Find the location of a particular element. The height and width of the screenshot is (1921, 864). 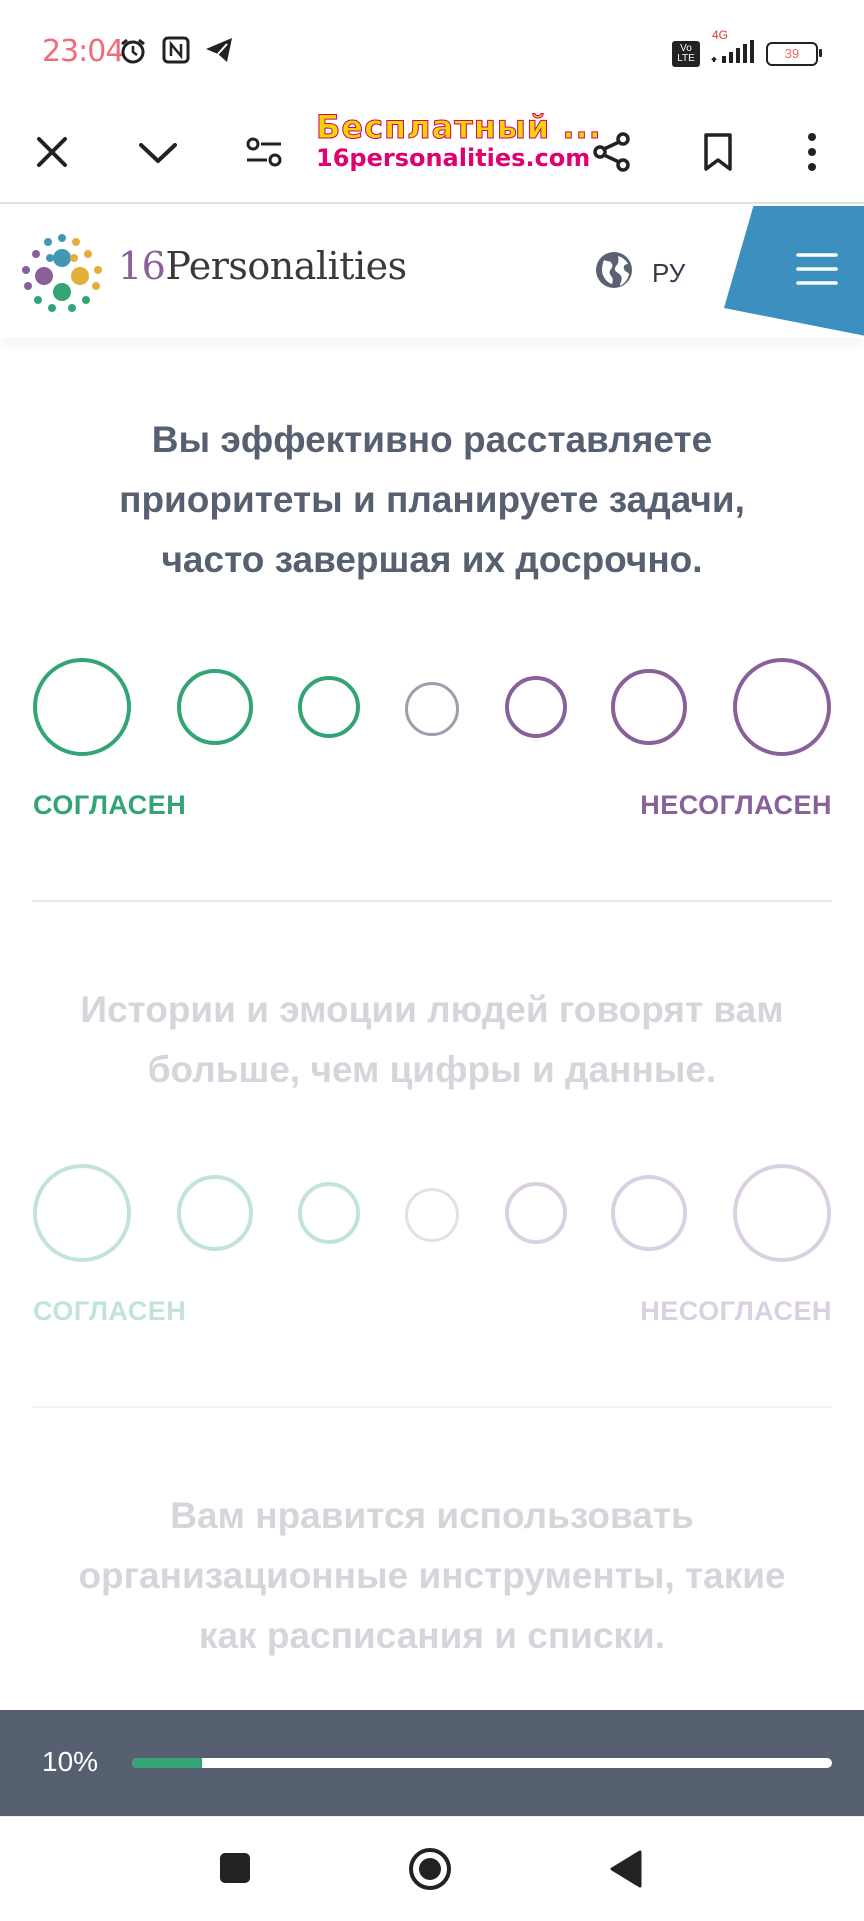

alarm-icon is located at coordinates (133, 53).